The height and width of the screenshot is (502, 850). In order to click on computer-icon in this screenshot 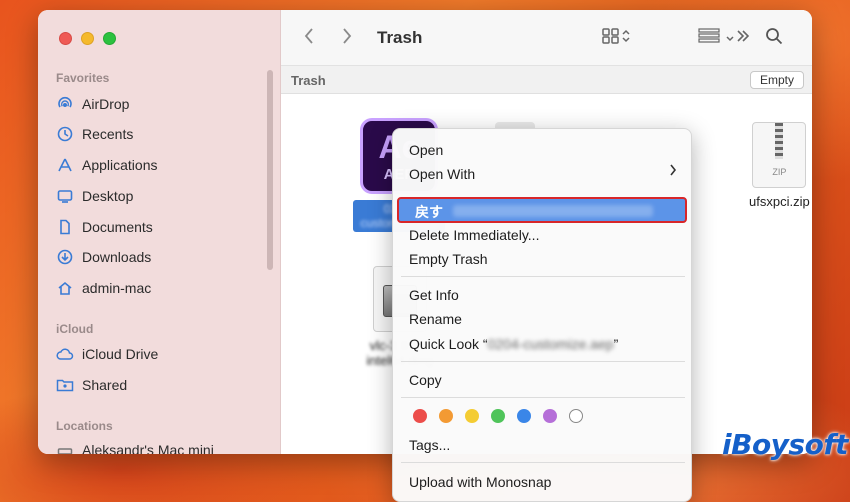, I will do `click(65, 447)`.